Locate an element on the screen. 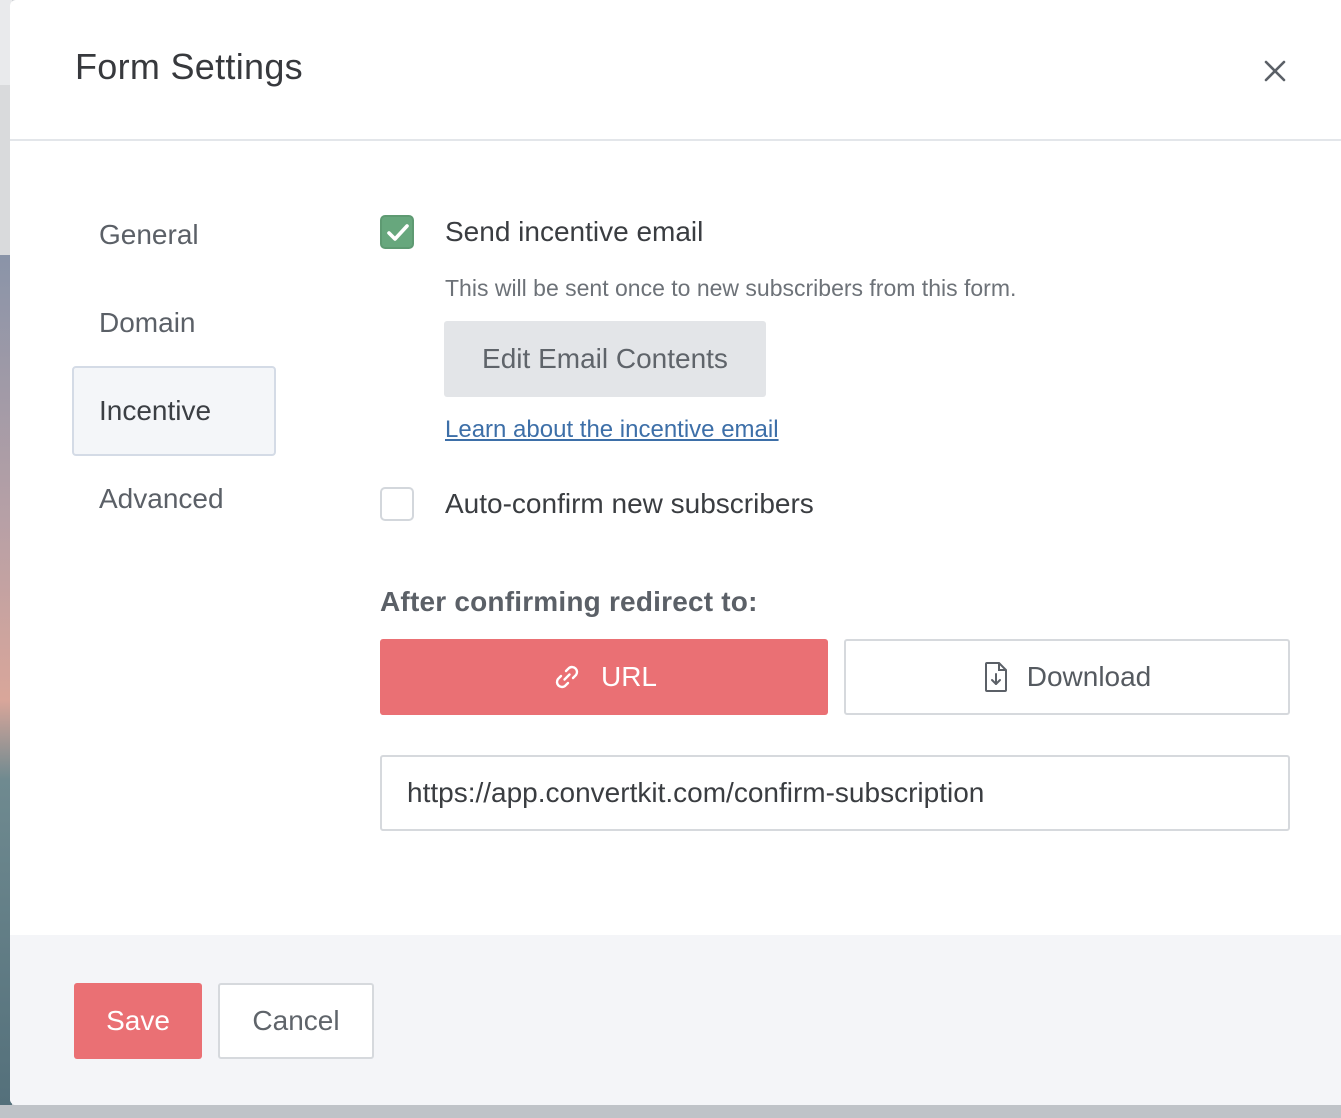  redirect-url-button: URL is located at coordinates (604, 677).